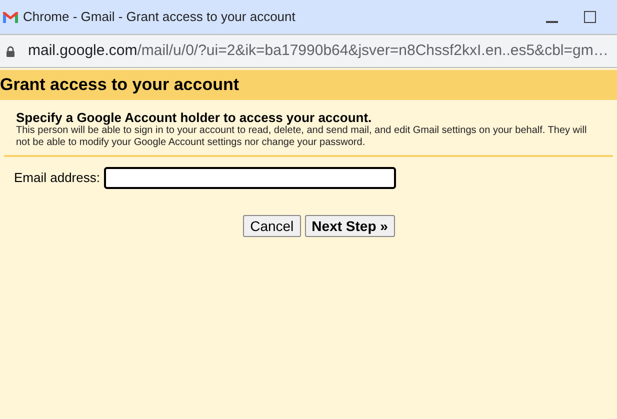 This screenshot has height=419, width=617. I want to click on subheading: Specify a Google Account holder to access your account., so click(194, 117).